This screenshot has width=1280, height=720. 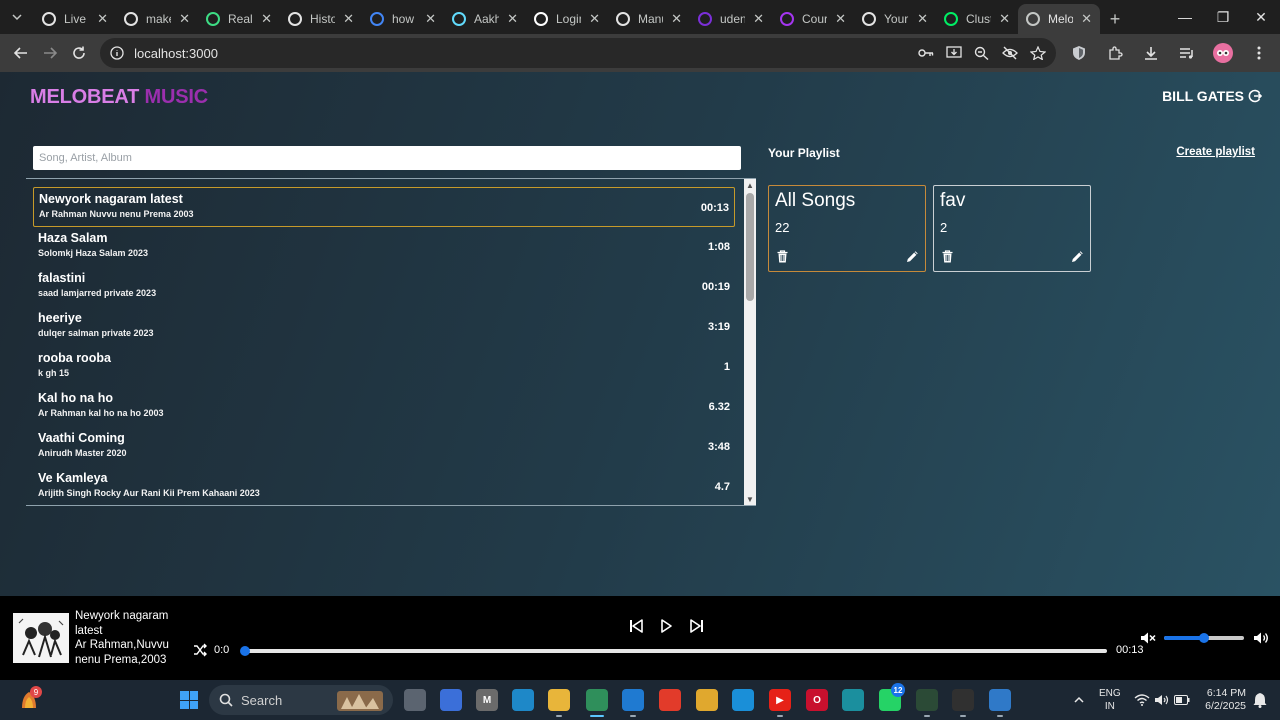 What do you see at coordinates (1261, 17) in the screenshot?
I see `close-window-button: ✕` at bounding box center [1261, 17].